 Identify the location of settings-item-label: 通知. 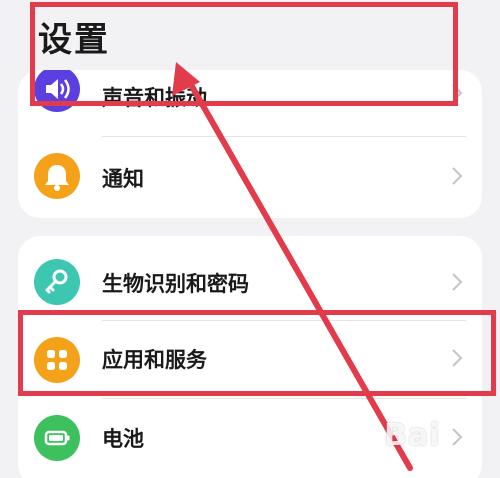
(123, 179).